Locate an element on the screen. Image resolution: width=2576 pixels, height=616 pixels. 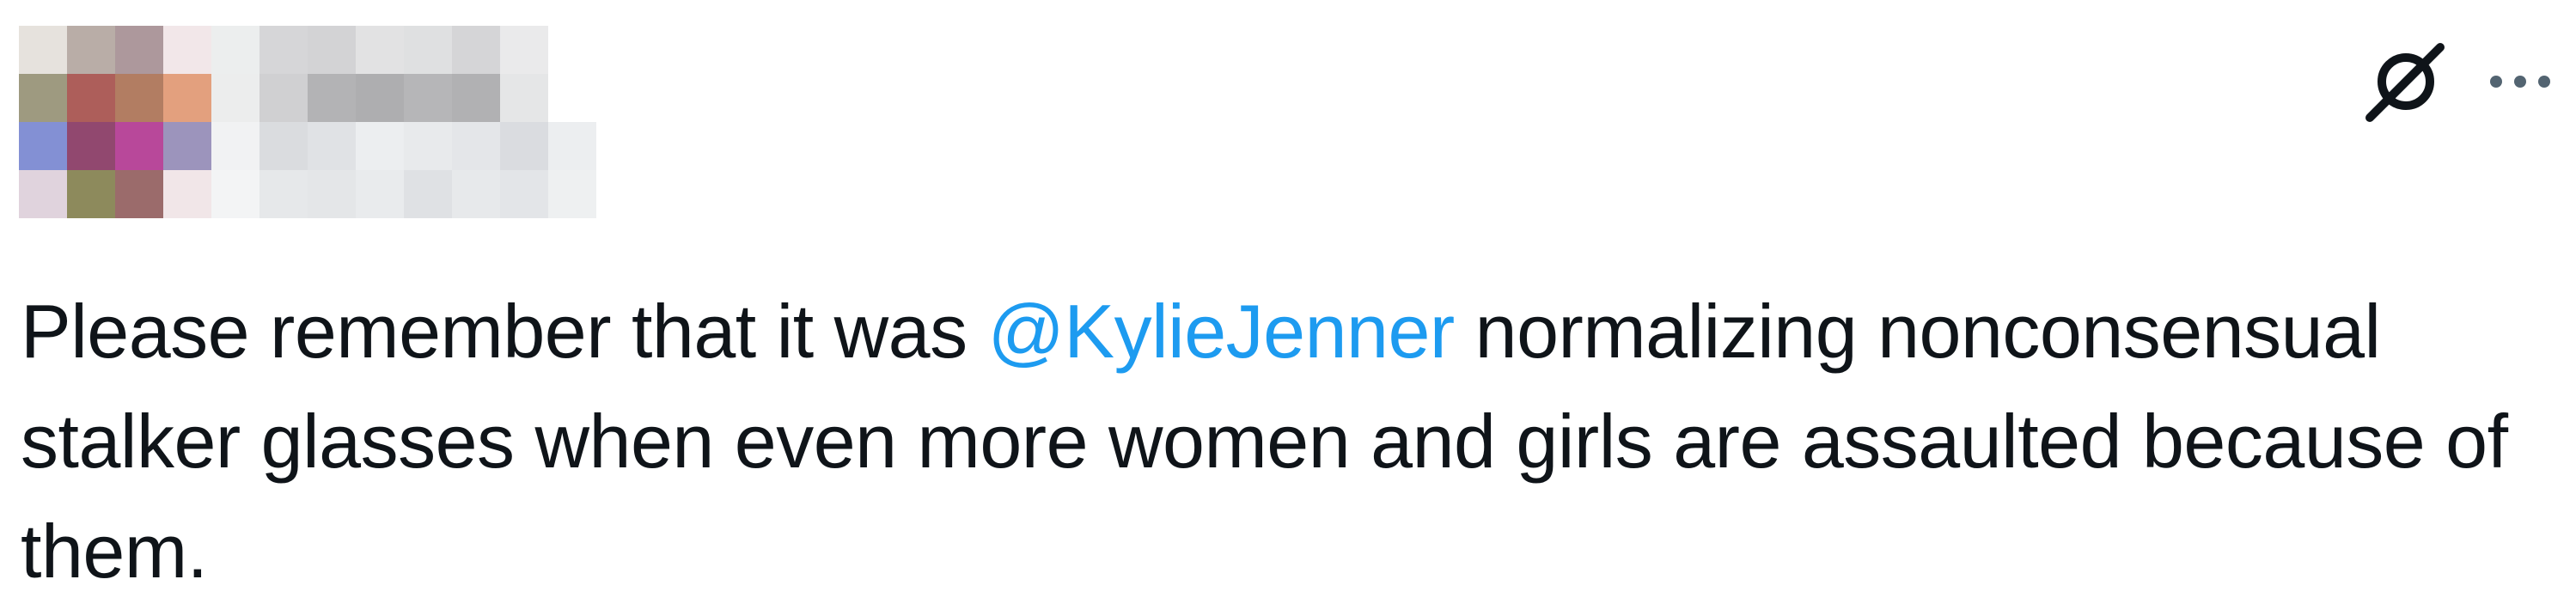
tweet-text-before: Please remember that it was is located at coordinates (504, 331).